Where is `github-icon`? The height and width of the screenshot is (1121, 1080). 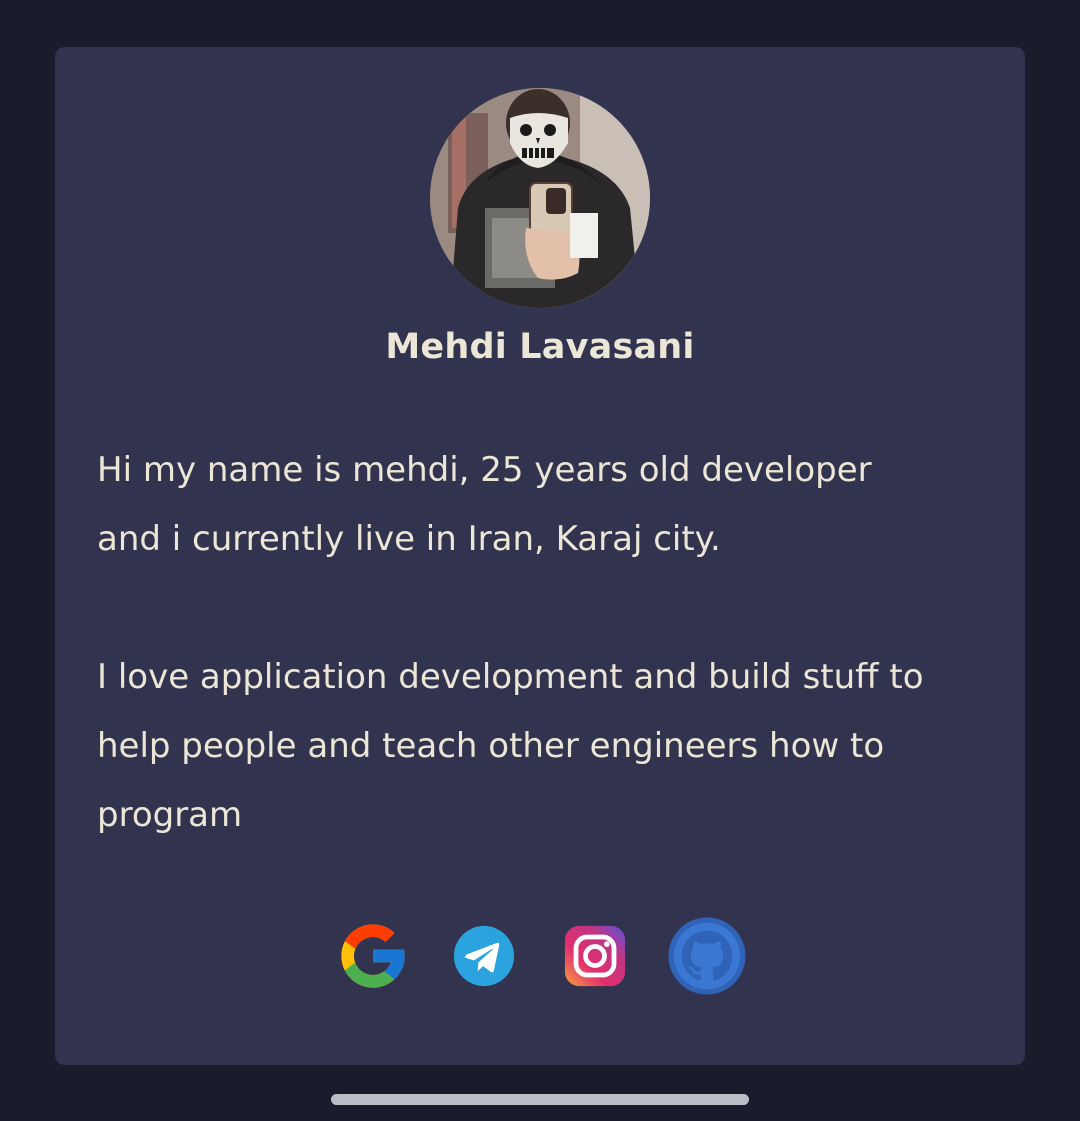 github-icon is located at coordinates (707, 956).